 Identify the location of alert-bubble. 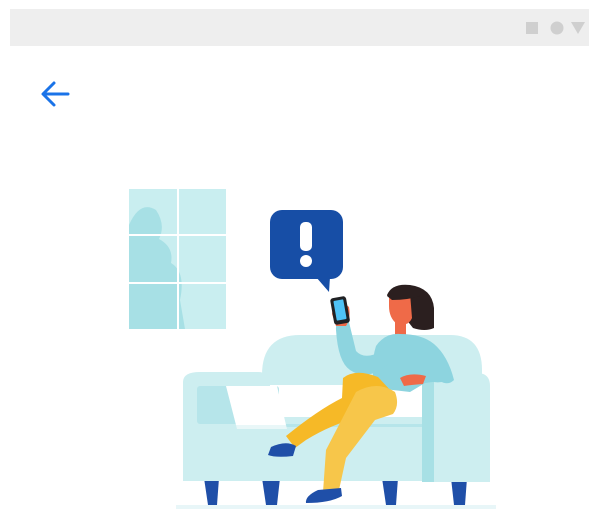
(306, 251).